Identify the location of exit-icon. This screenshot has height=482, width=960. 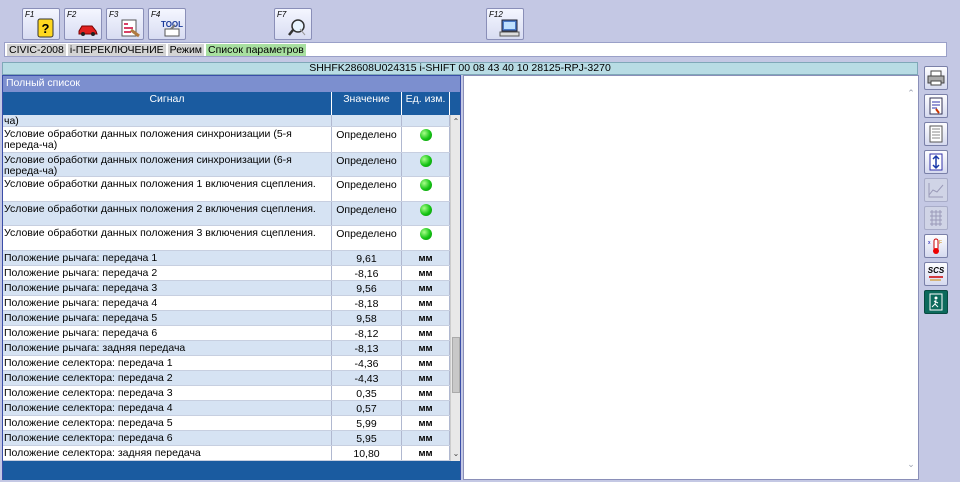
(936, 302).